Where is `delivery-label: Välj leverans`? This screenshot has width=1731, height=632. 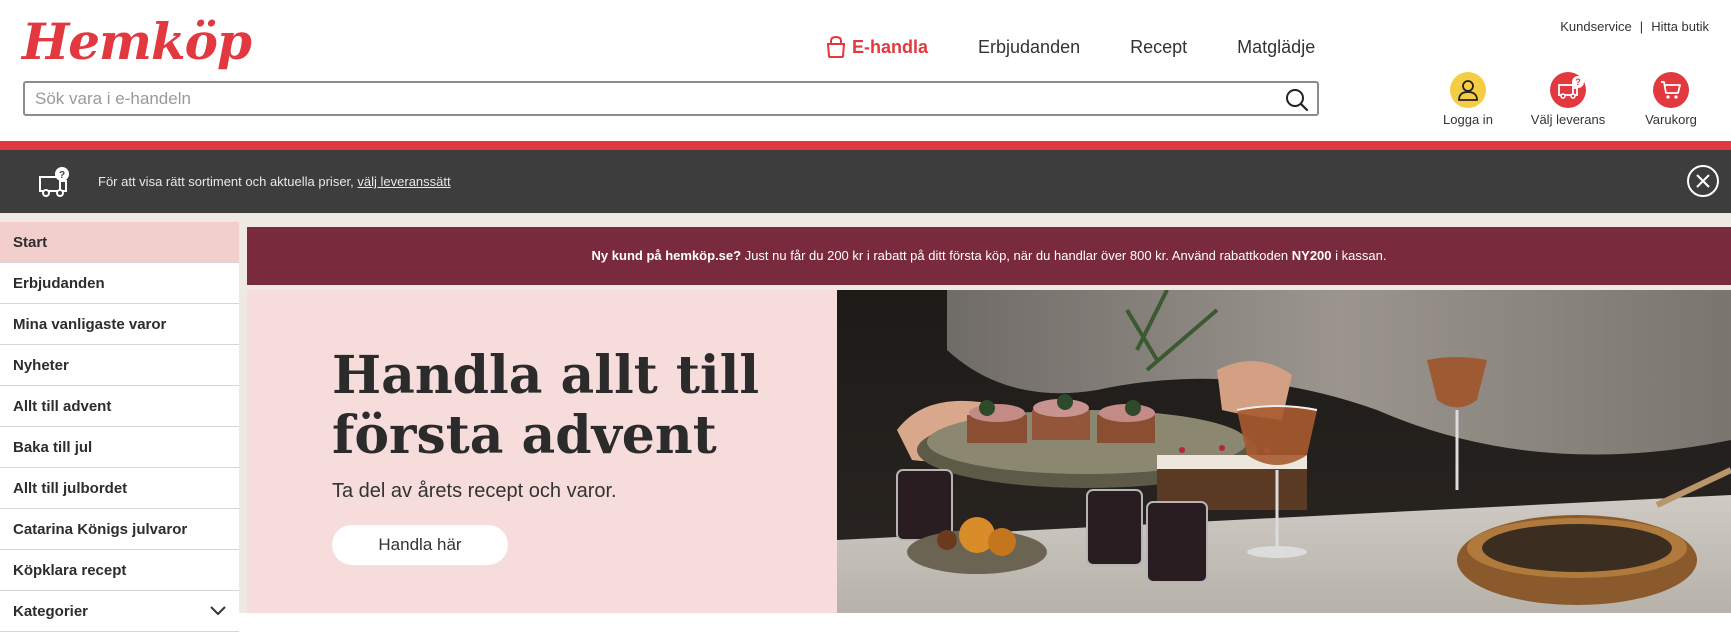 delivery-label: Välj leverans is located at coordinates (1568, 119).